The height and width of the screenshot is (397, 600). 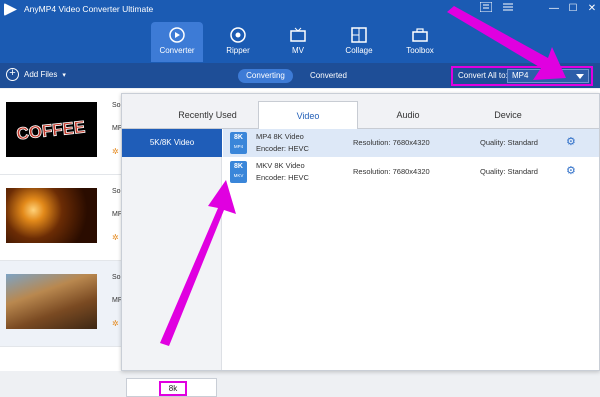 I want to click on minimize-button: —, so click(x=554, y=9).